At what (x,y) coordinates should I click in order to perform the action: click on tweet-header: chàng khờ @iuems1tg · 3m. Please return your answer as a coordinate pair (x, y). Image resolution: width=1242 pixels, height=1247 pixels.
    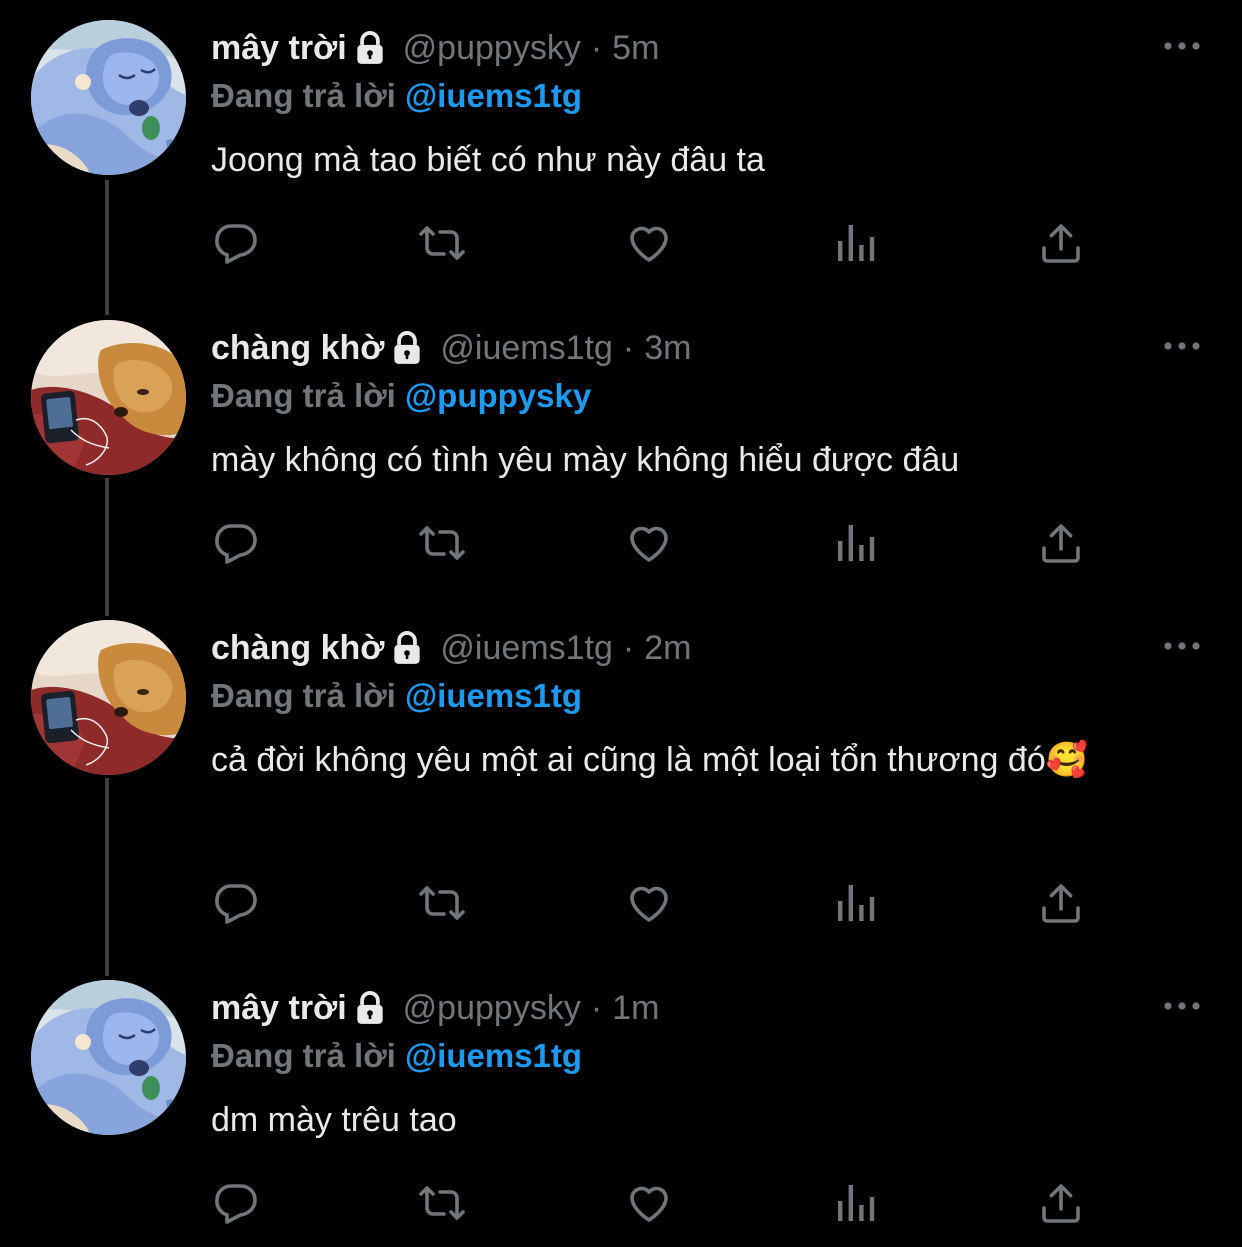
    Looking at the image, I should click on (666, 348).